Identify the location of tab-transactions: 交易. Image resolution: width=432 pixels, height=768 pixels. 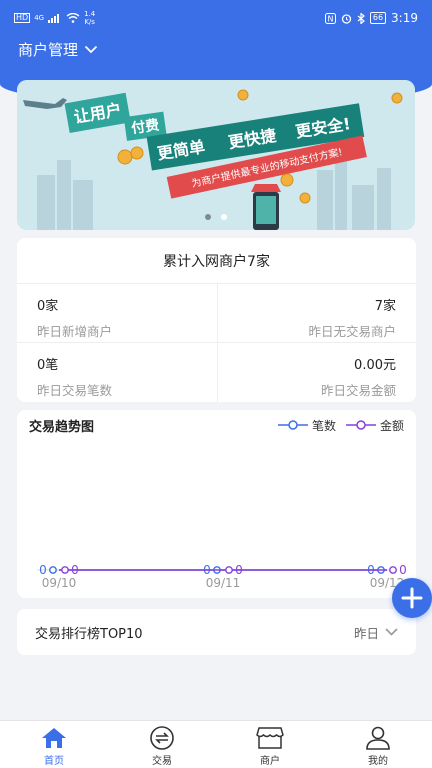
(162, 744).